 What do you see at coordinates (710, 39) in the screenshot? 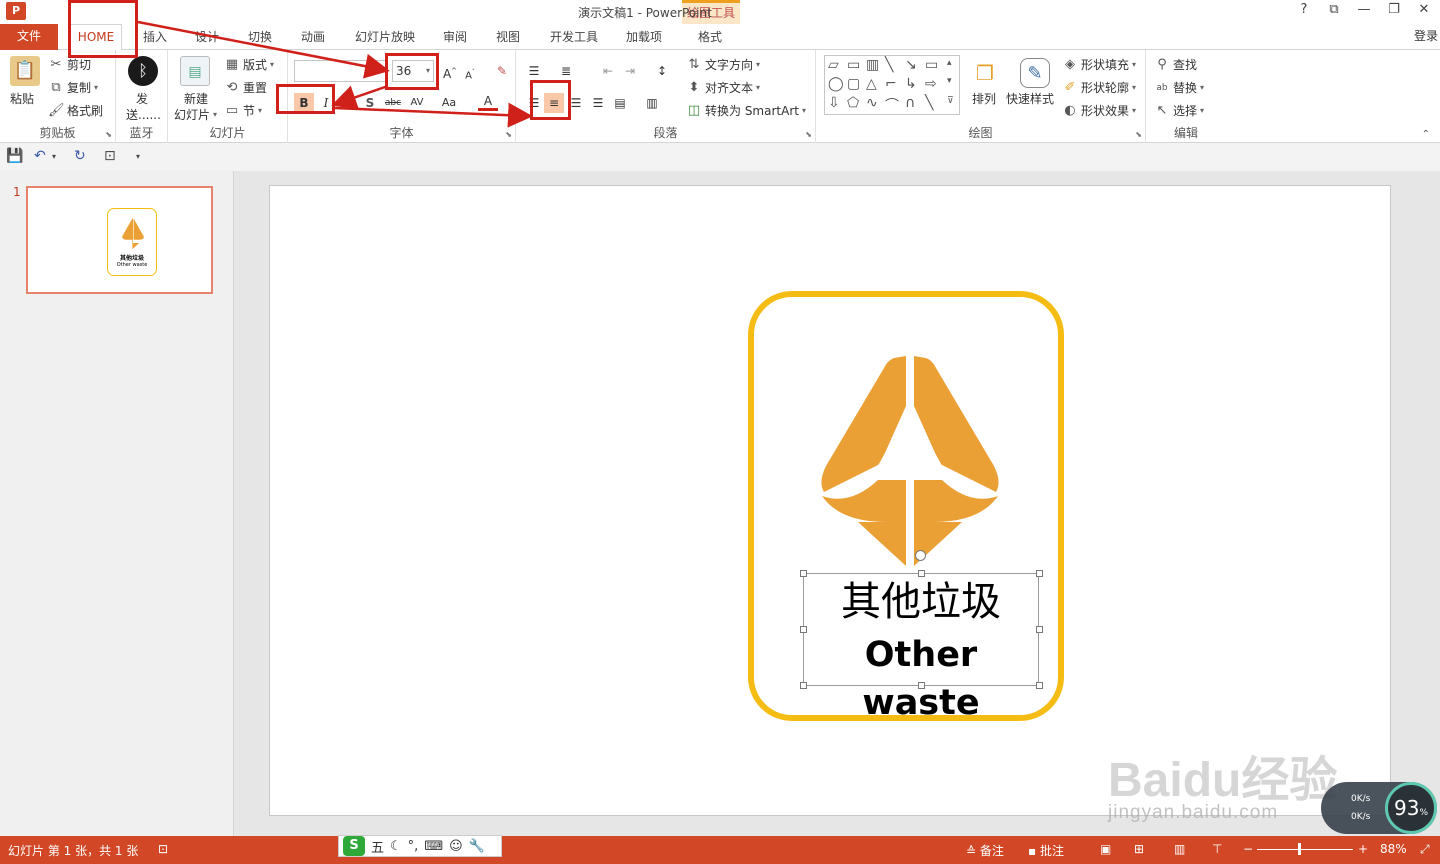
I see `tab-format: 格式` at bounding box center [710, 39].